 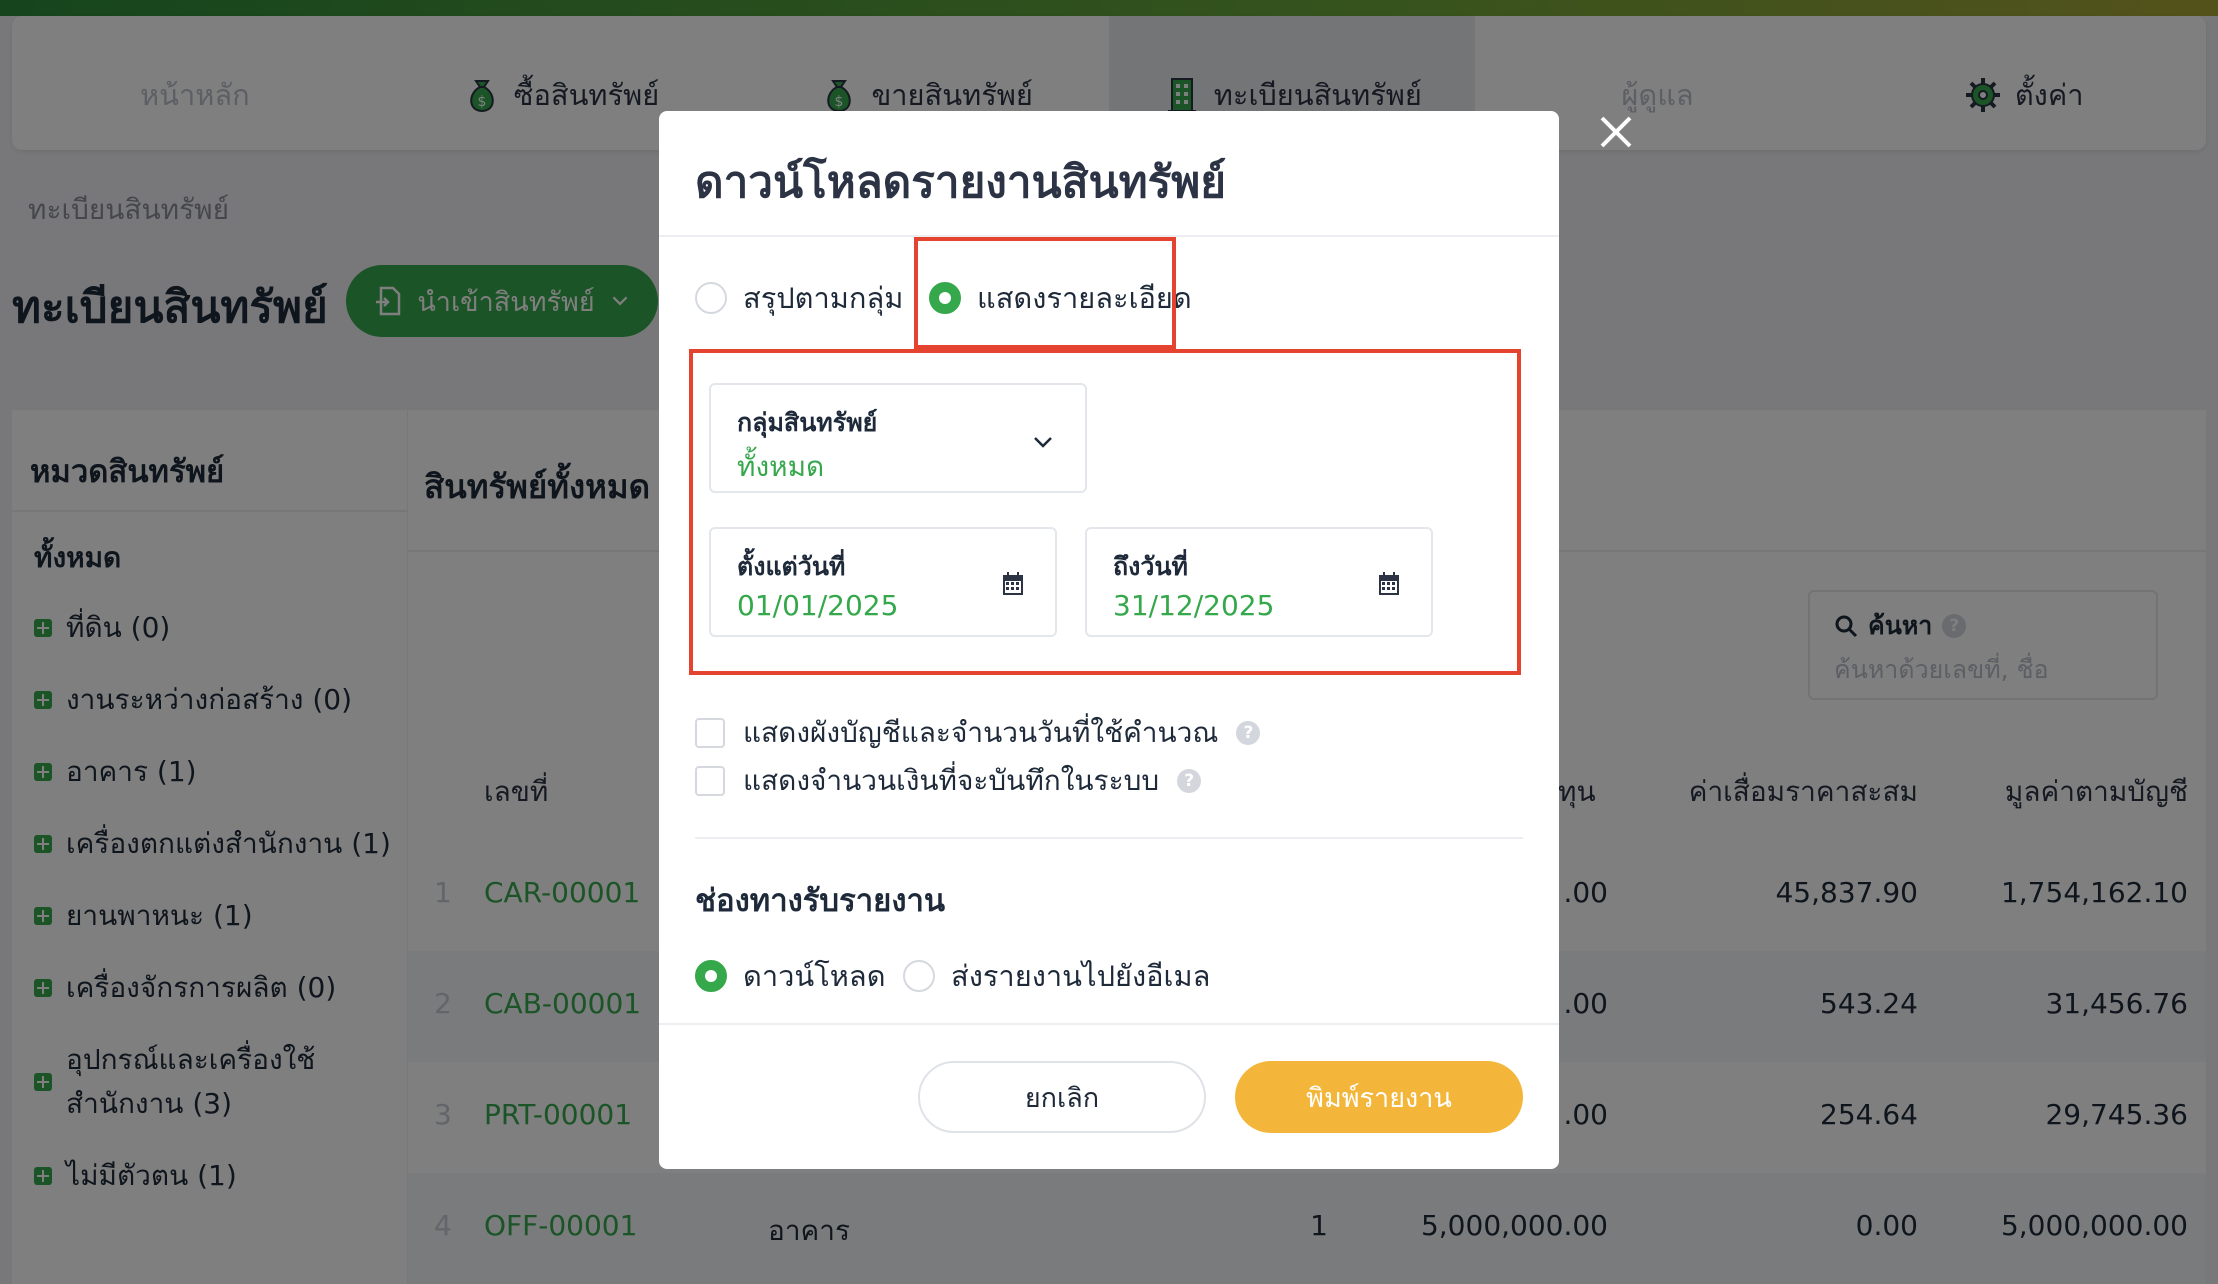 I want to click on report-channel-title: ช่องทางรับรายงาน, so click(x=820, y=901).